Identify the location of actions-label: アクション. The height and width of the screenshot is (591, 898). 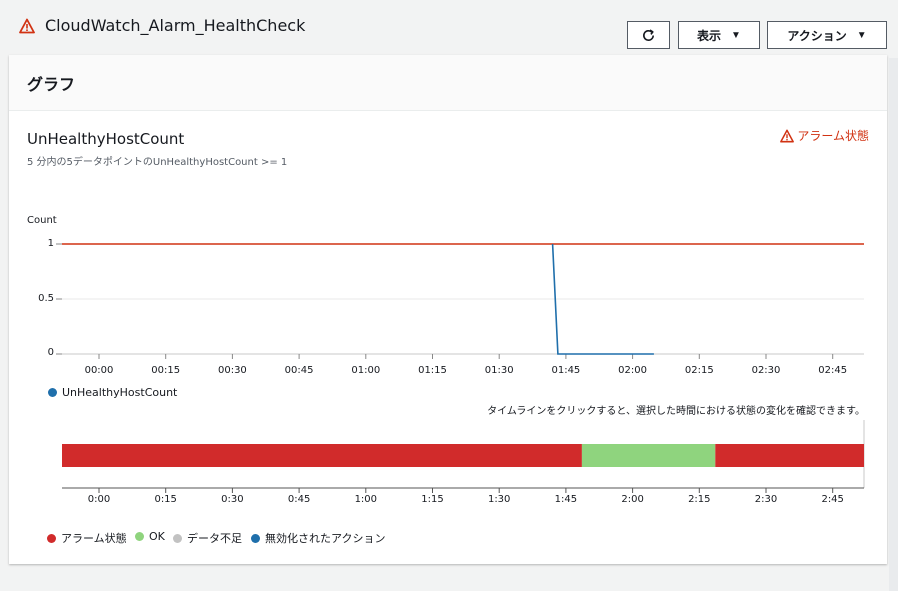
(817, 35).